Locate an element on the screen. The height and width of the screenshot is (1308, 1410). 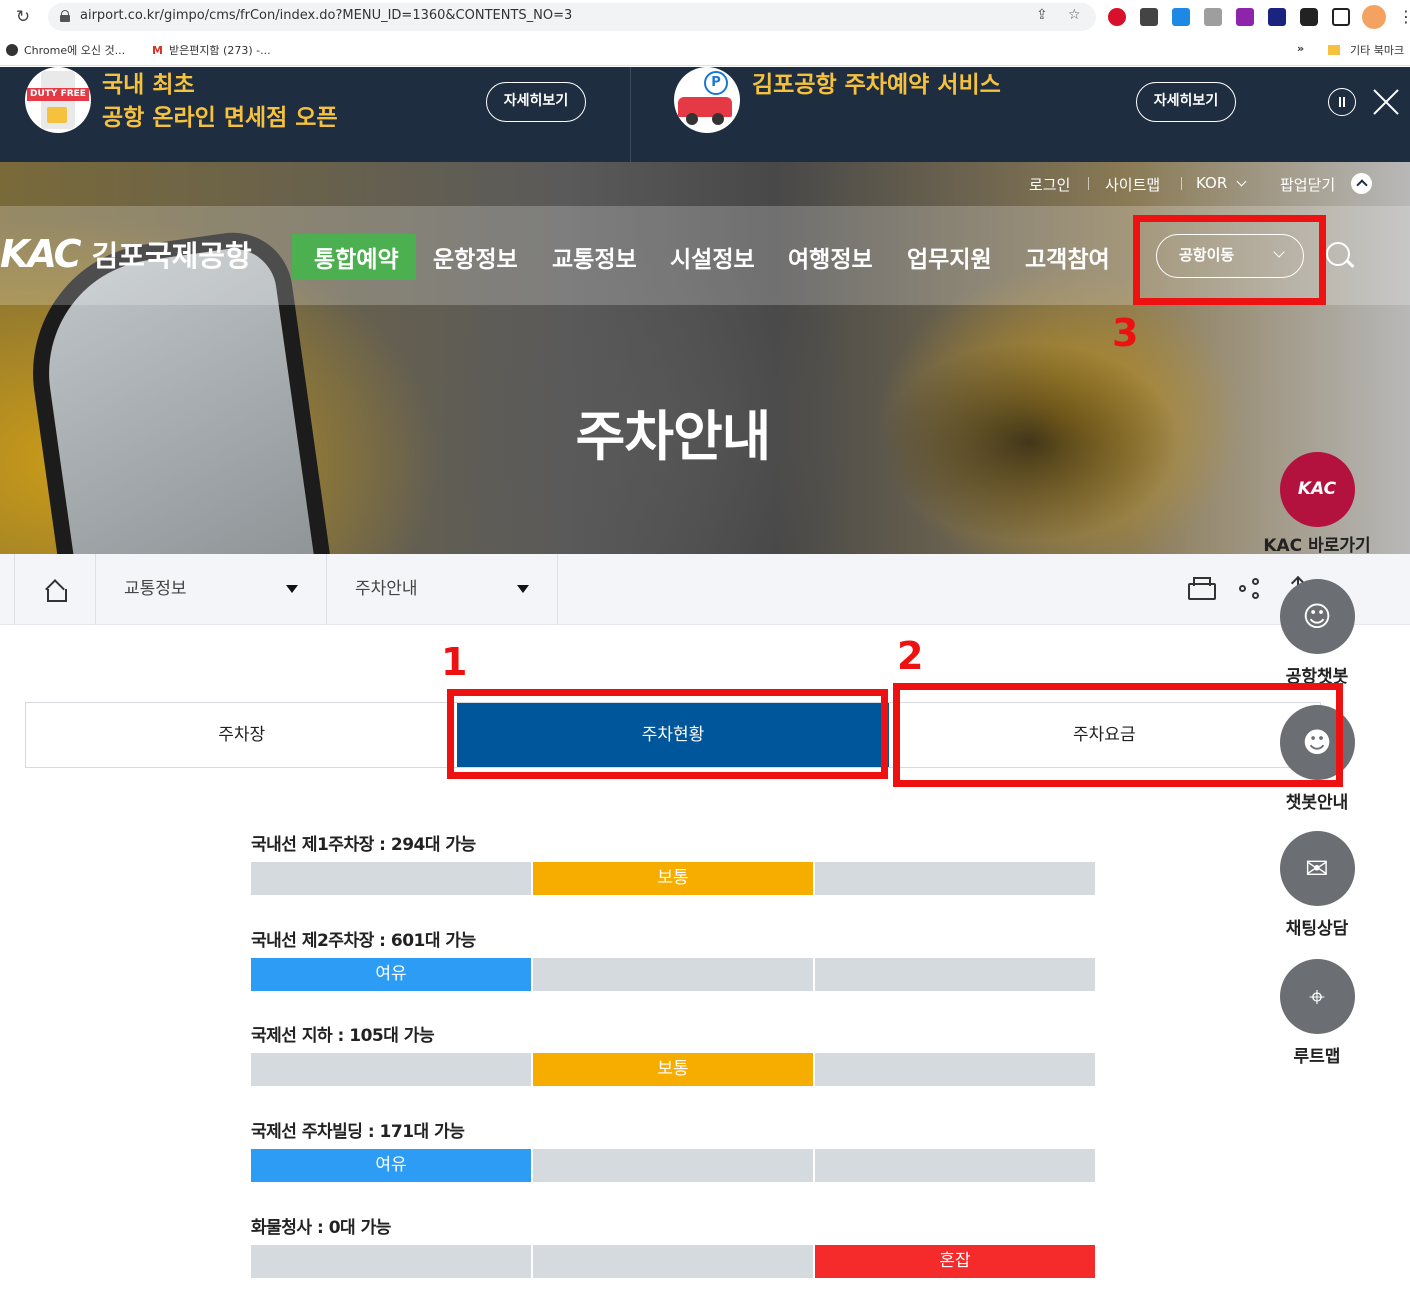
nav-flight-info: 운항정보 is located at coordinates (475, 257).